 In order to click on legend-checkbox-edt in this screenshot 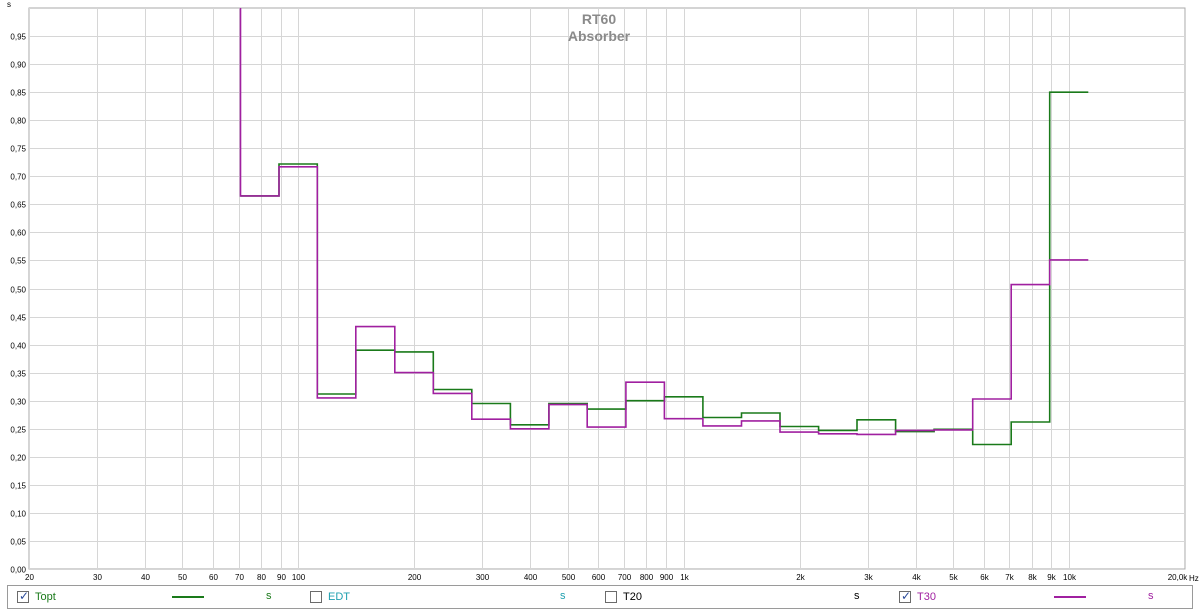, I will do `click(316, 597)`.